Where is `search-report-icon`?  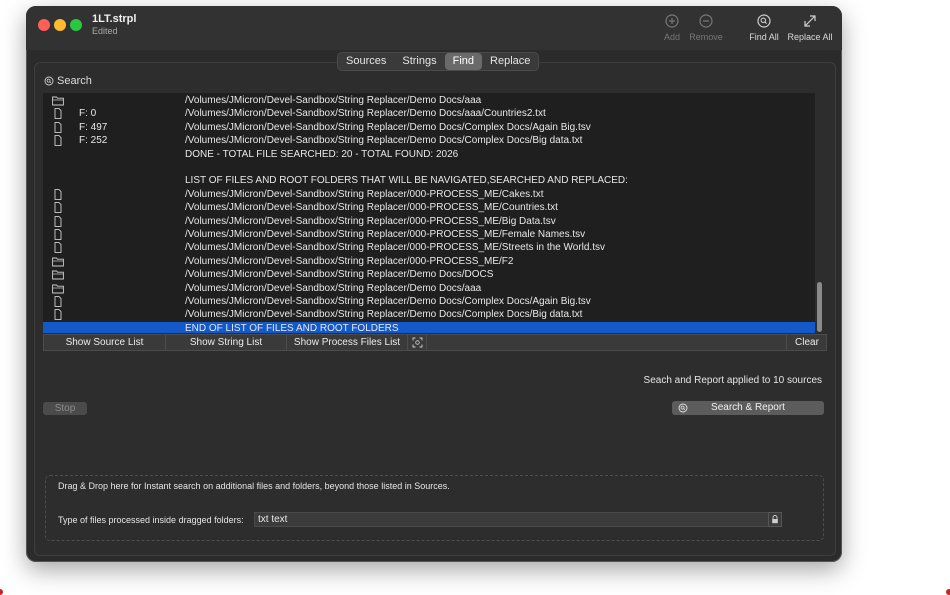
search-report-icon is located at coordinates (683, 408).